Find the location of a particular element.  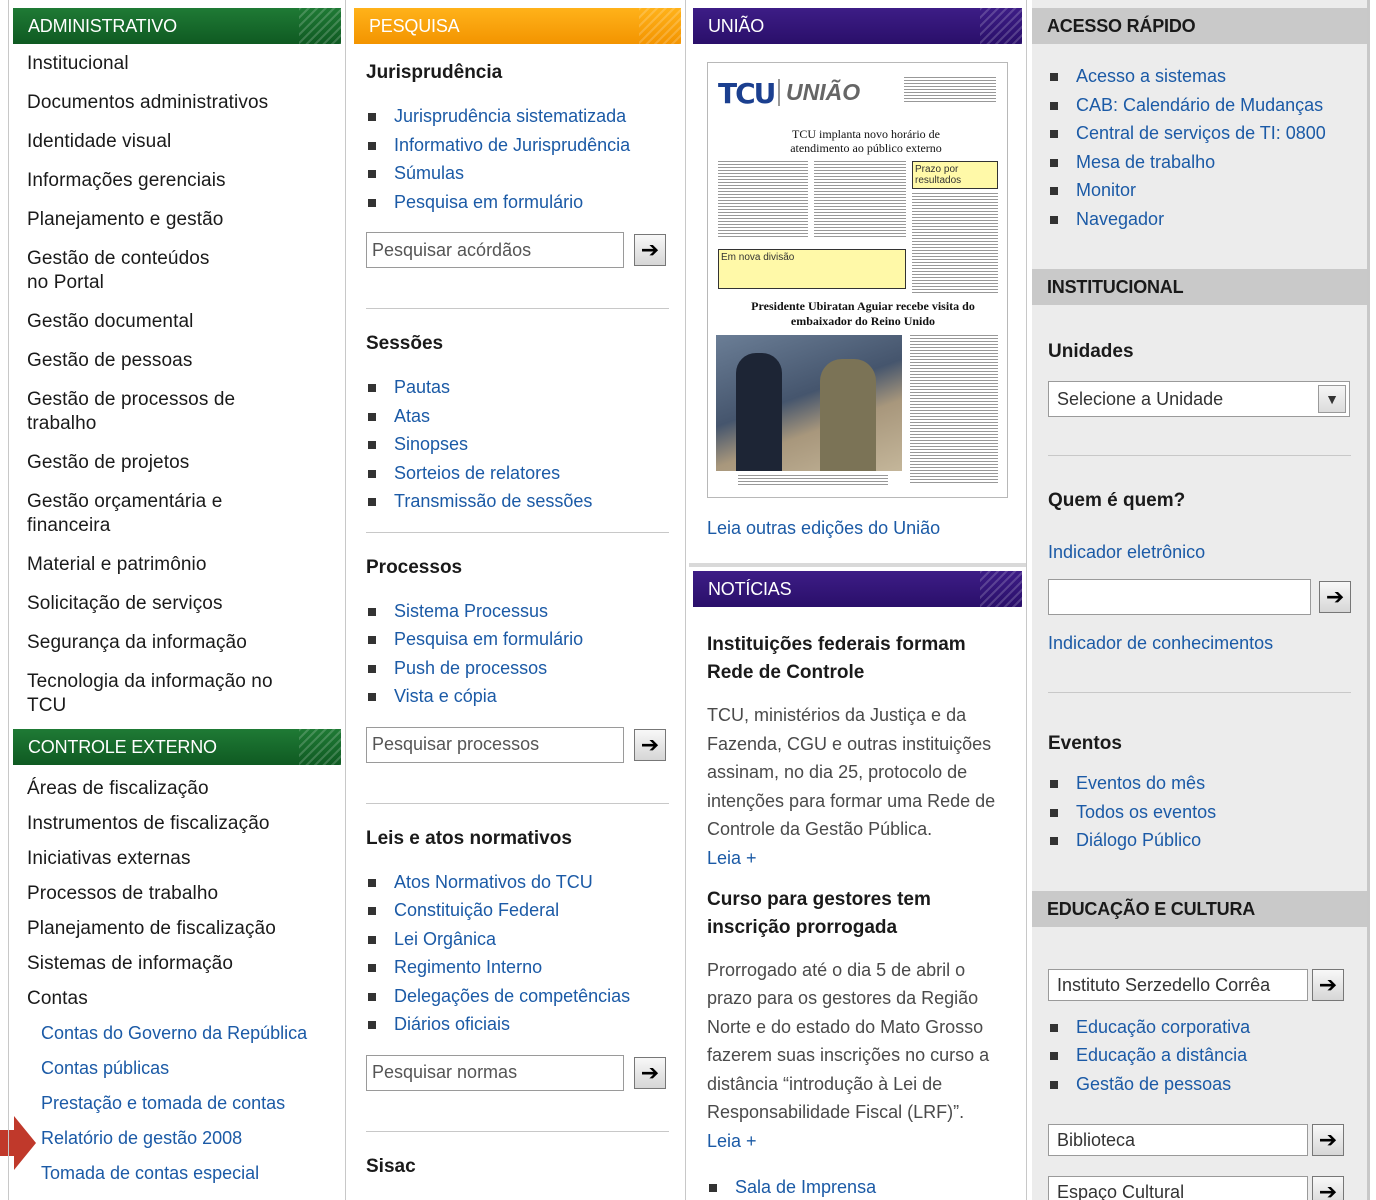

nav-item-gestao-de-projetos: Gestão de projetos is located at coordinates (186, 463).